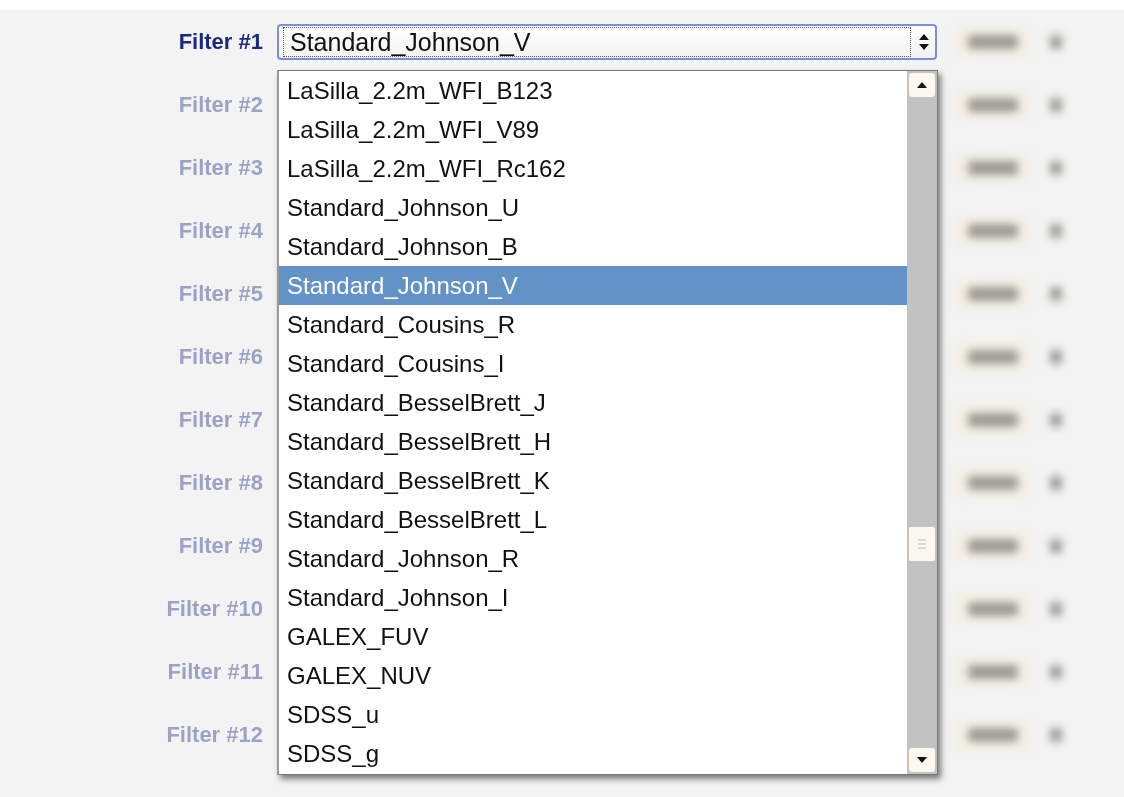 The height and width of the screenshot is (797, 1124). I want to click on down-arrow-icon, so click(922, 760).